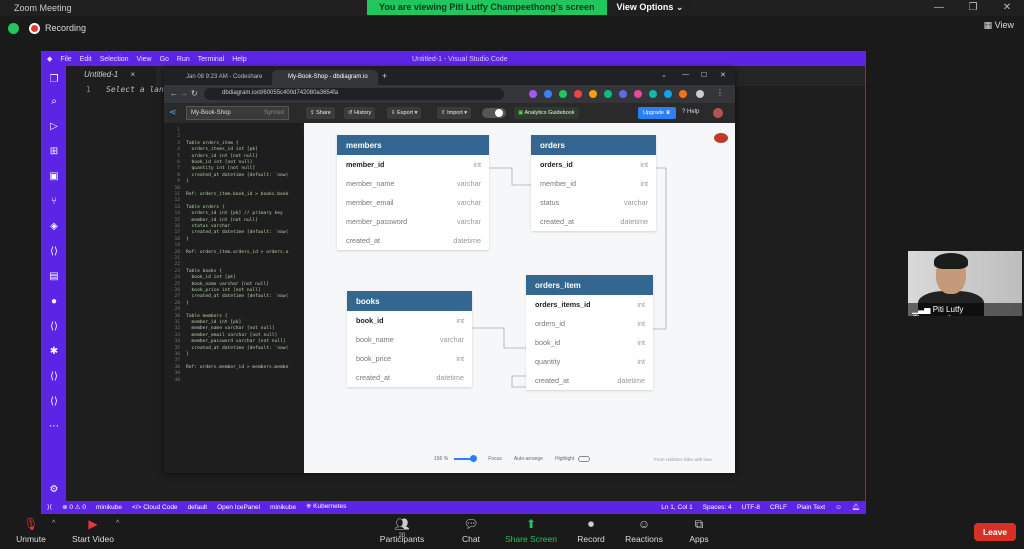 The width and height of the screenshot is (1024, 549). Describe the element at coordinates (194, 208) in the screenshot. I see `code-line: 13 Table orders {` at that location.